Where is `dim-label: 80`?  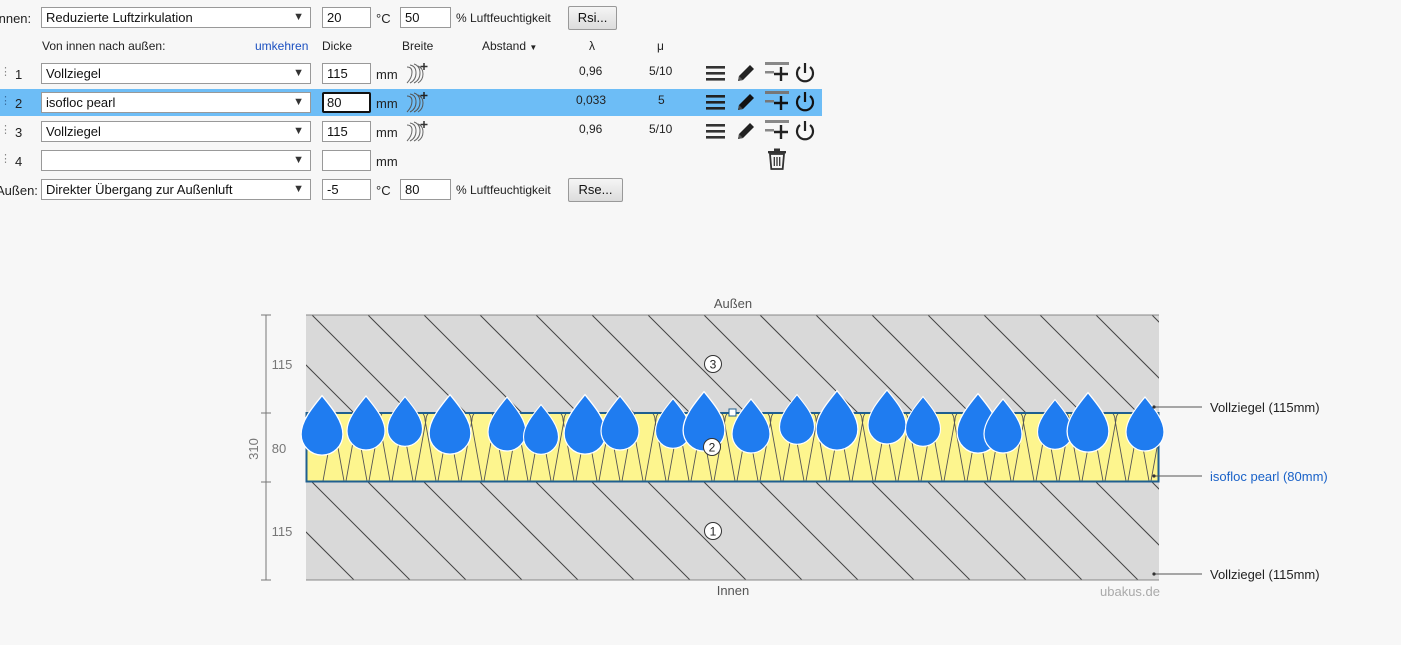
dim-label: 80 is located at coordinates (279, 448).